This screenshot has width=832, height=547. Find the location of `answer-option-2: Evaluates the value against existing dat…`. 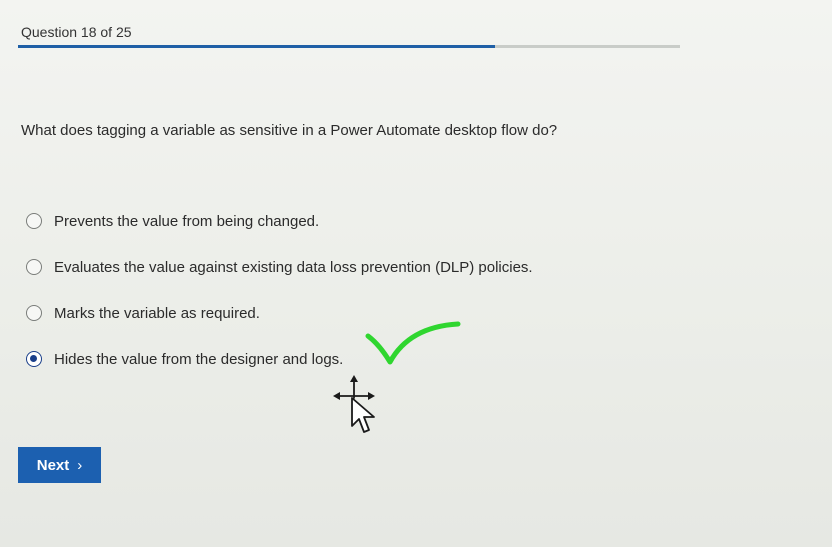

answer-option-2: Evaluates the value against existing dat… is located at coordinates (376, 267).